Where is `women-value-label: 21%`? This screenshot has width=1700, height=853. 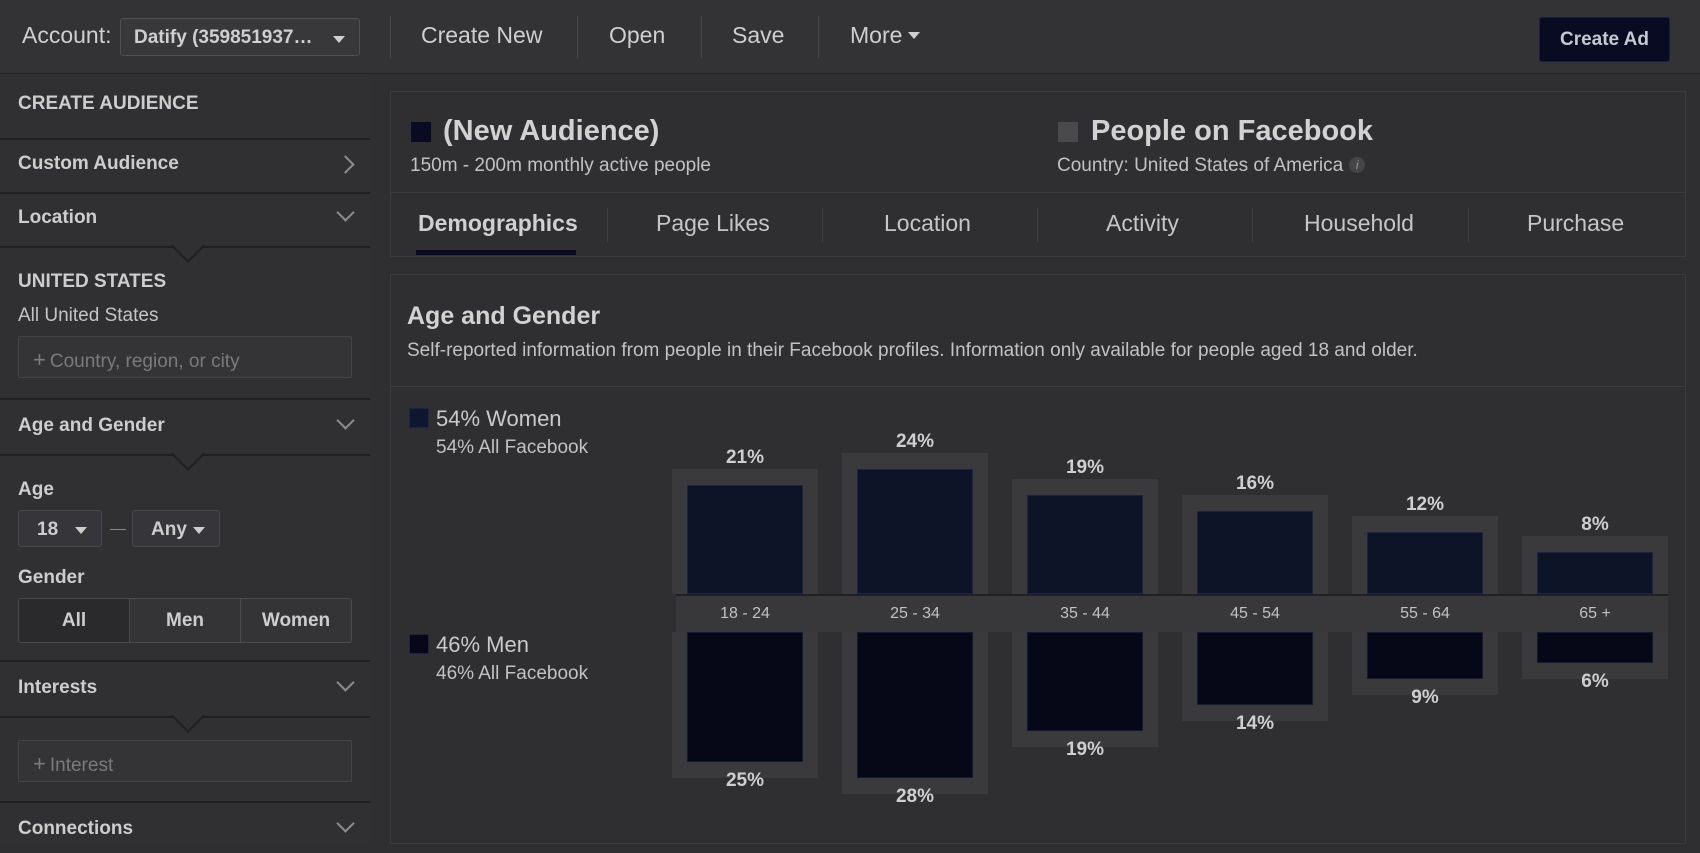 women-value-label: 21% is located at coordinates (745, 457).